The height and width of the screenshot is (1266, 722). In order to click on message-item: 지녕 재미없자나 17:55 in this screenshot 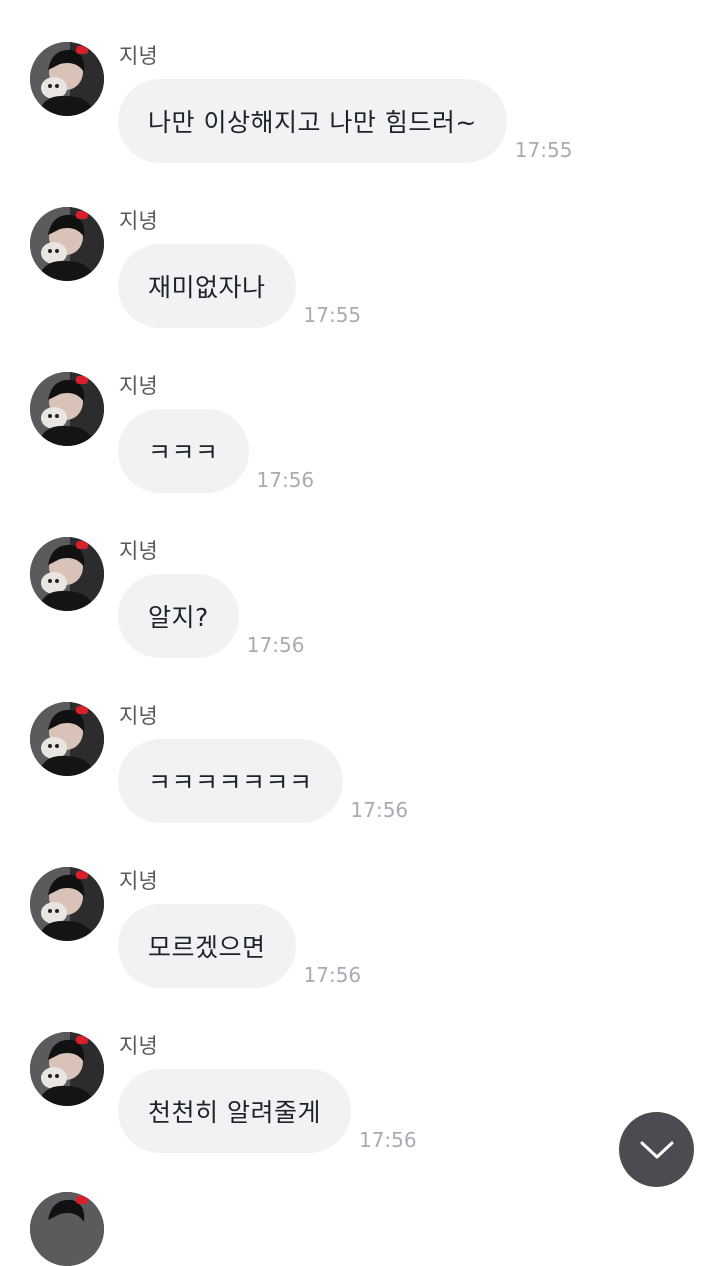, I will do `click(361, 289)`.